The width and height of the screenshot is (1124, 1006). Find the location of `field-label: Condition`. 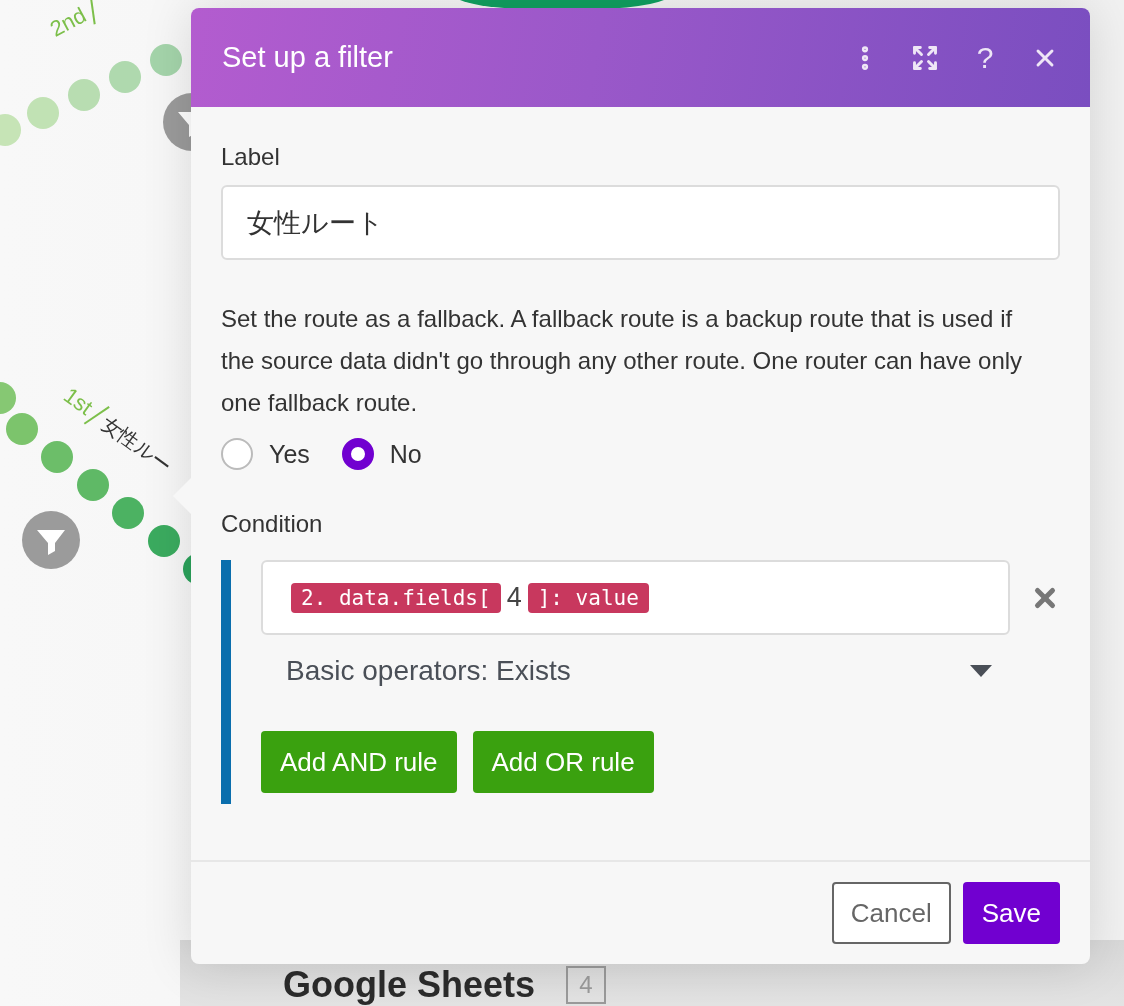

field-label: Condition is located at coordinates (272, 524).